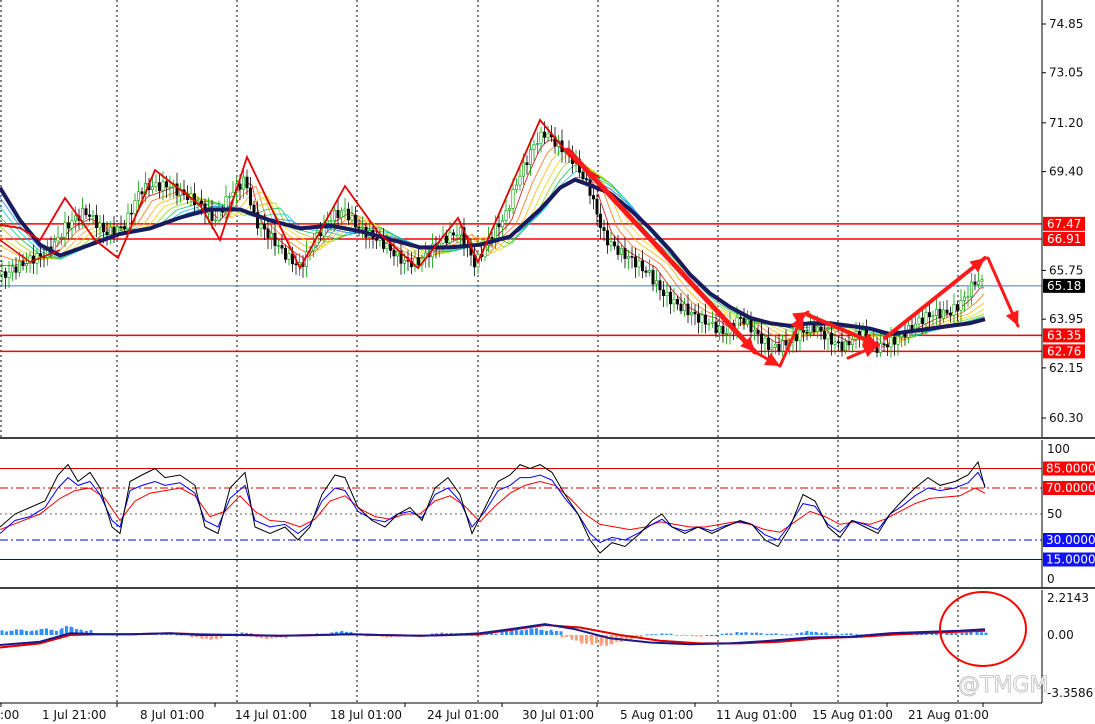 The width and height of the screenshot is (1095, 724). Describe the element at coordinates (366, 715) in the screenshot. I see `time-tick-label: 18 Jul 01:00` at that location.